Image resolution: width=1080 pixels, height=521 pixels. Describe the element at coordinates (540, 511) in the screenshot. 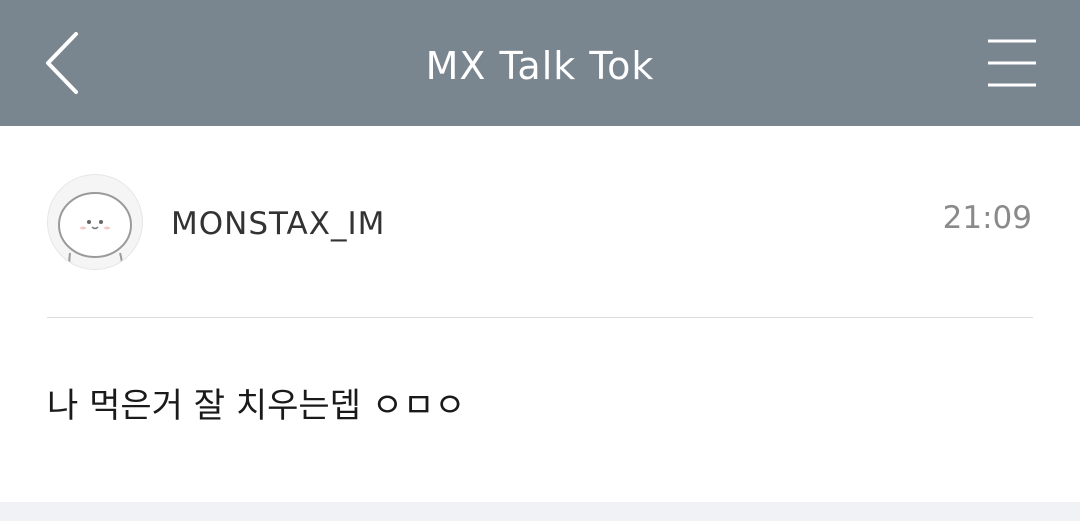

I see `footer-bar` at that location.